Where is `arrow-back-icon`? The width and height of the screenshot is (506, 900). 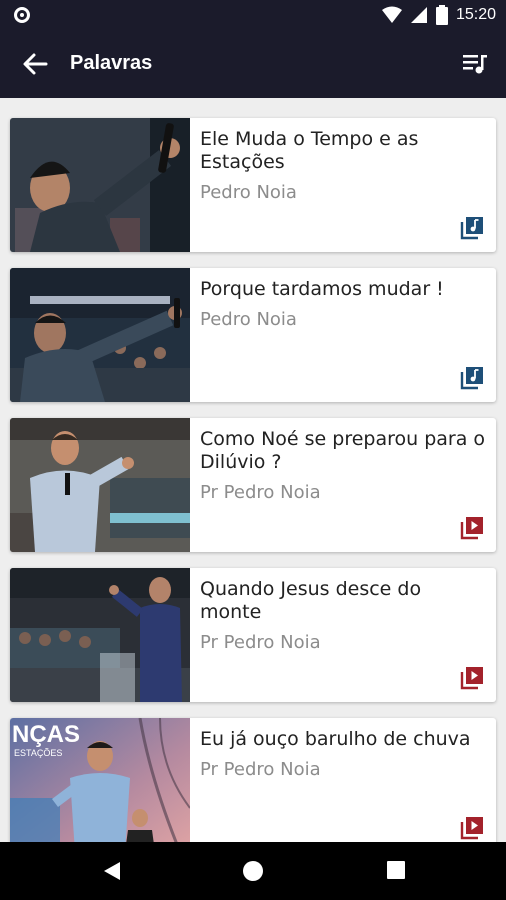
arrow-back-icon is located at coordinates (35, 64).